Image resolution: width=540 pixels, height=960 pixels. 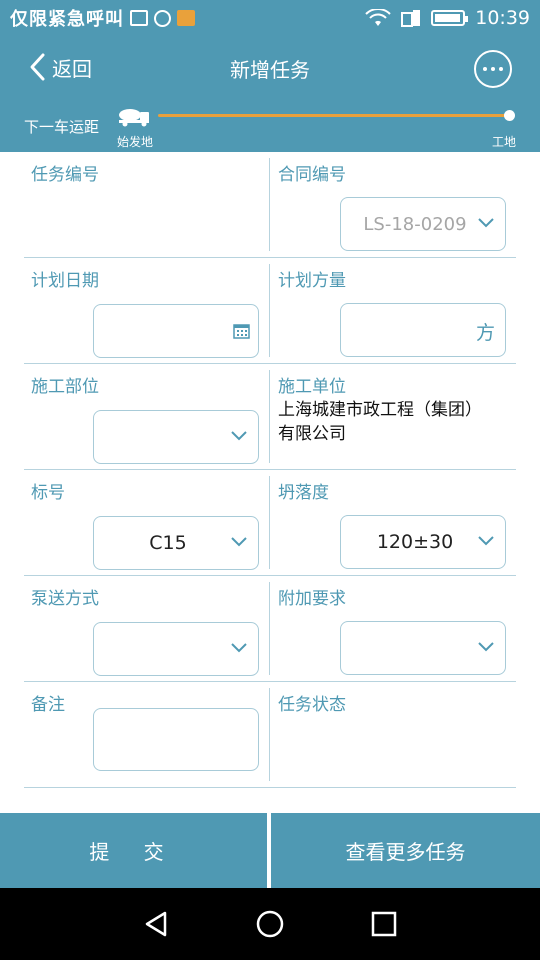 What do you see at coordinates (312, 705) in the screenshot?
I see `task-status-label: 任务状态` at bounding box center [312, 705].